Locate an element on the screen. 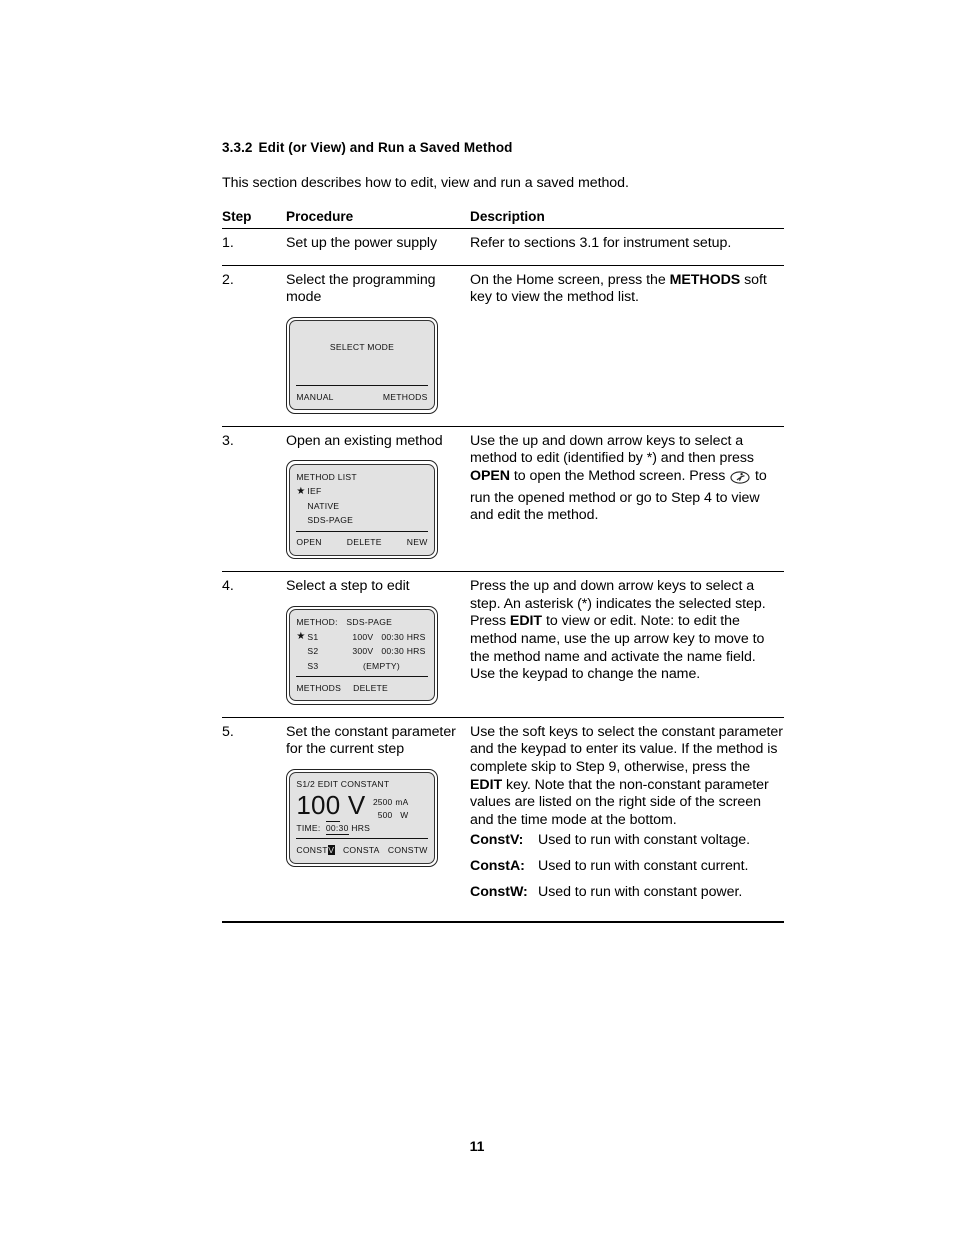  softkey-new: NEW is located at coordinates (417, 543).